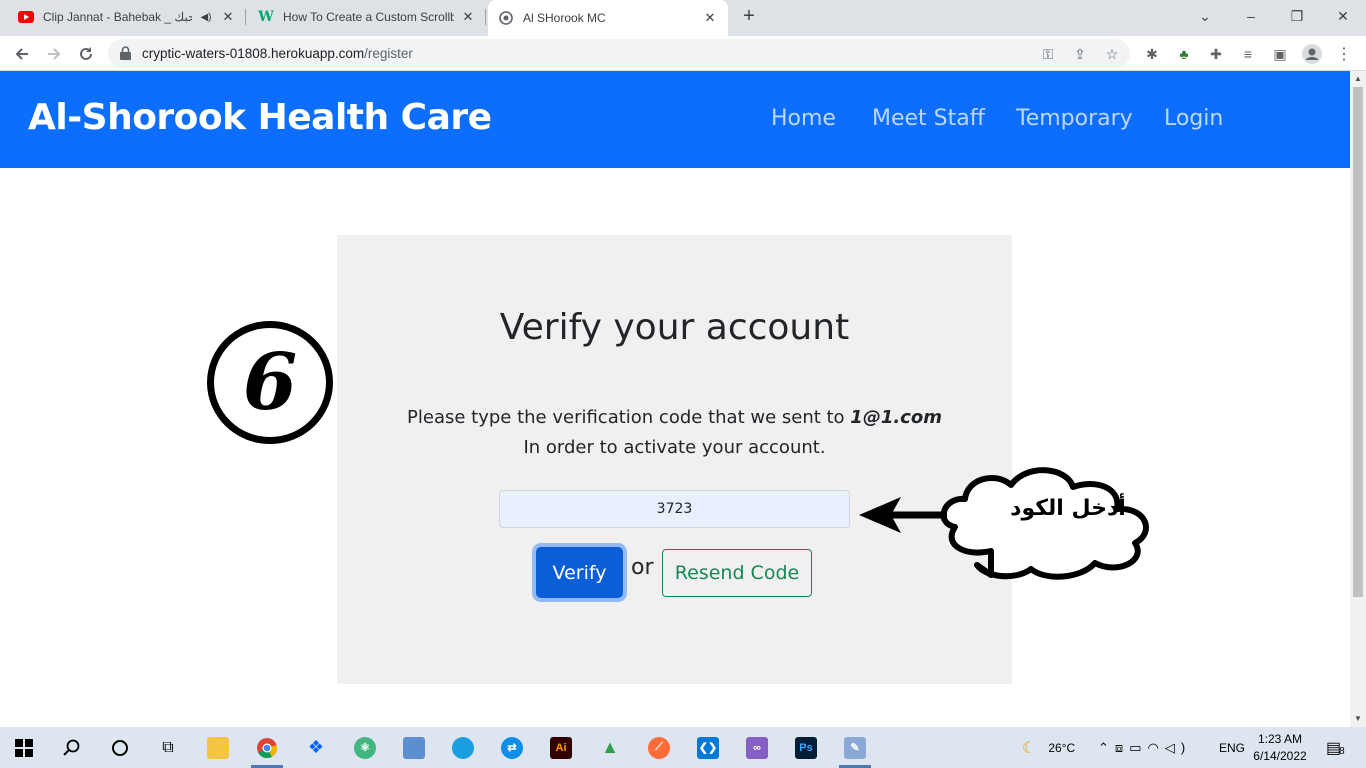 Image resolution: width=1366 pixels, height=768 pixels. I want to click on bug-extension-icon: ✱, so click(1152, 54).